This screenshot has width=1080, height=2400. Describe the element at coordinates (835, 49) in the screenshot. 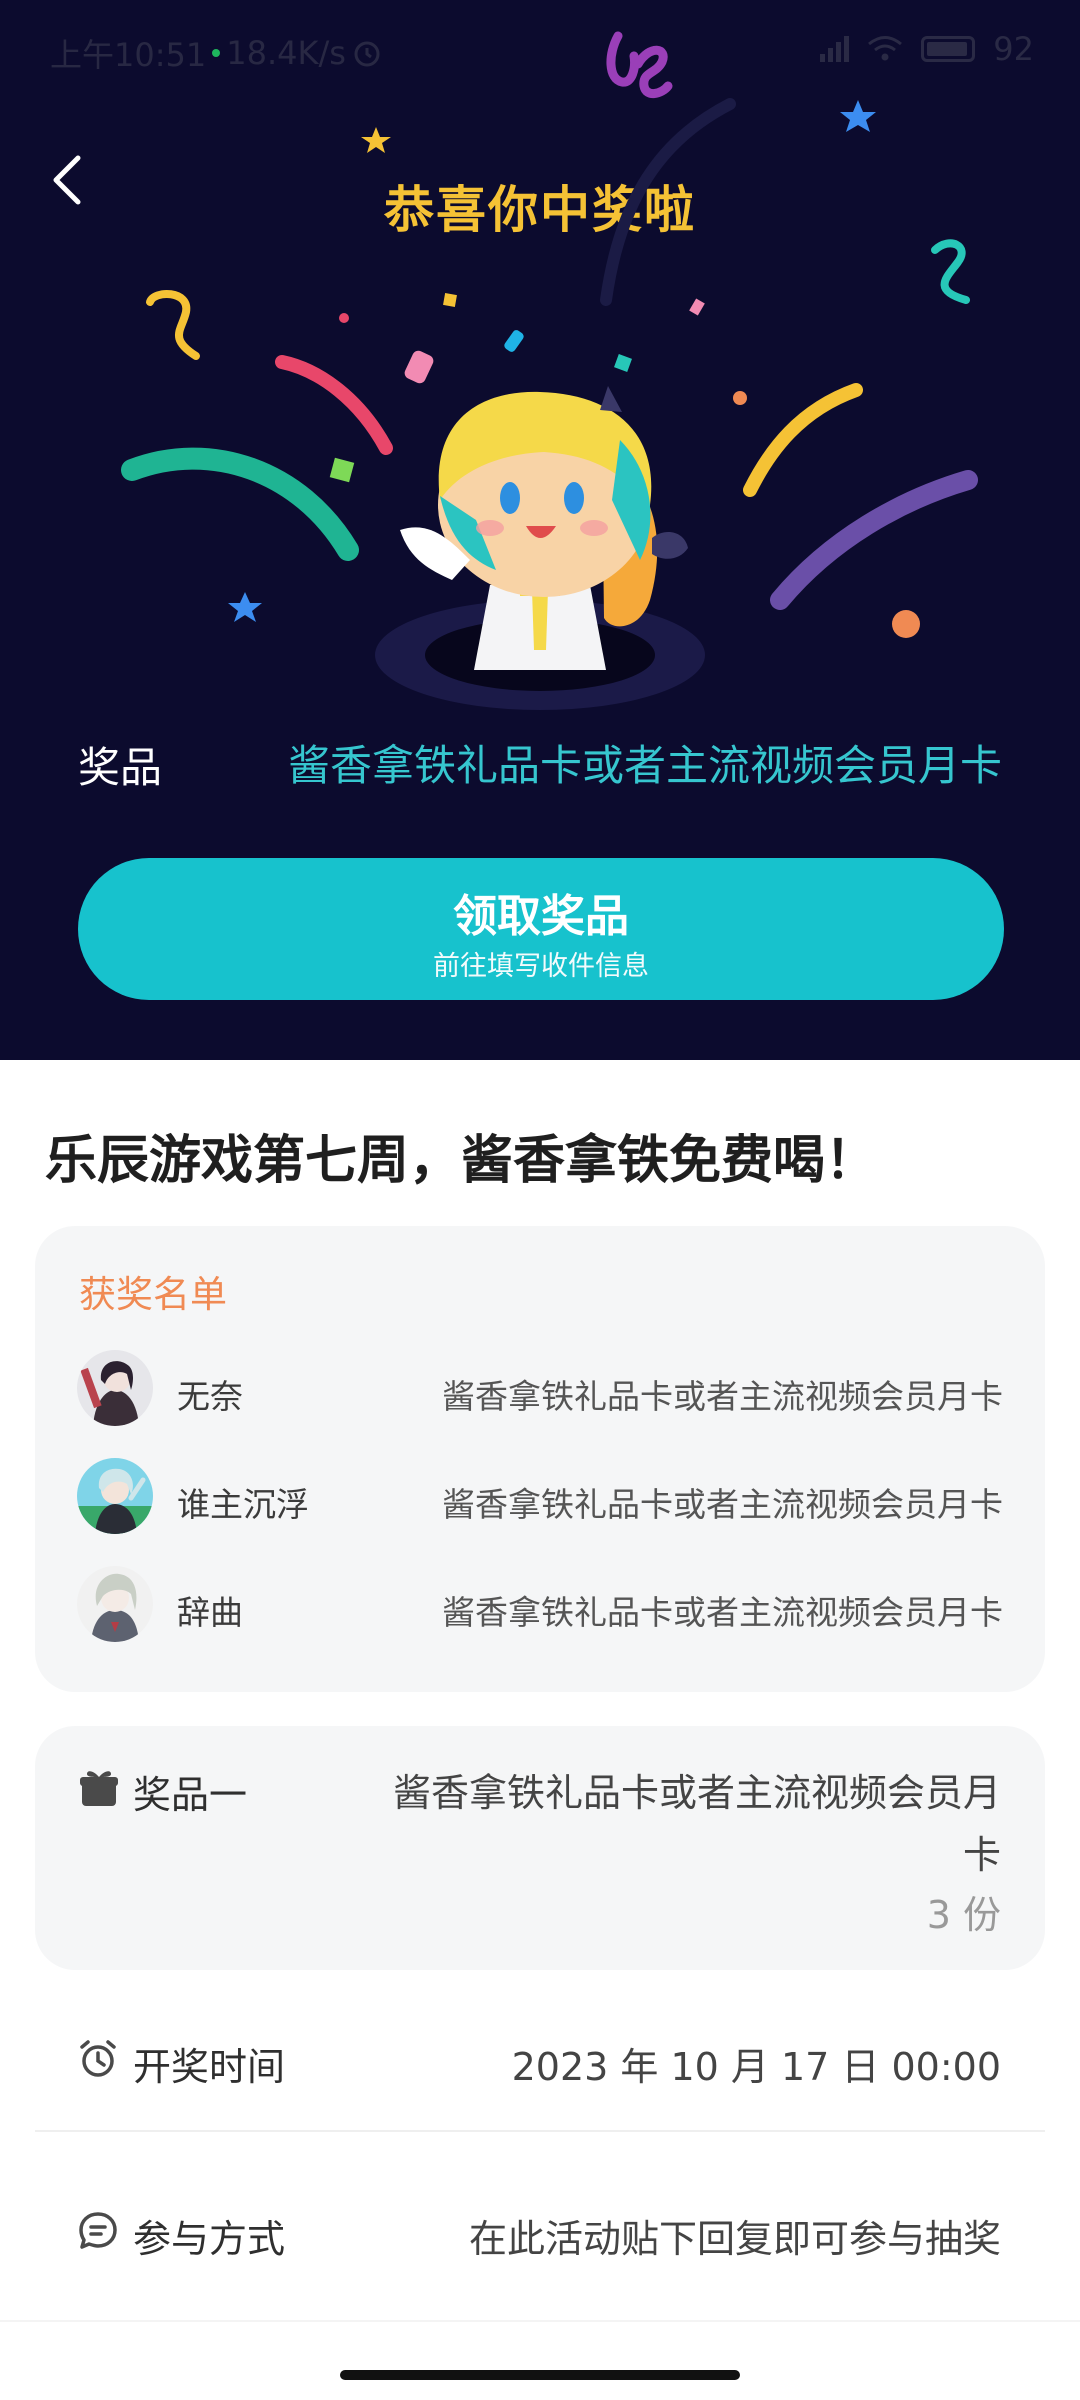

I see `signal-icon` at that location.